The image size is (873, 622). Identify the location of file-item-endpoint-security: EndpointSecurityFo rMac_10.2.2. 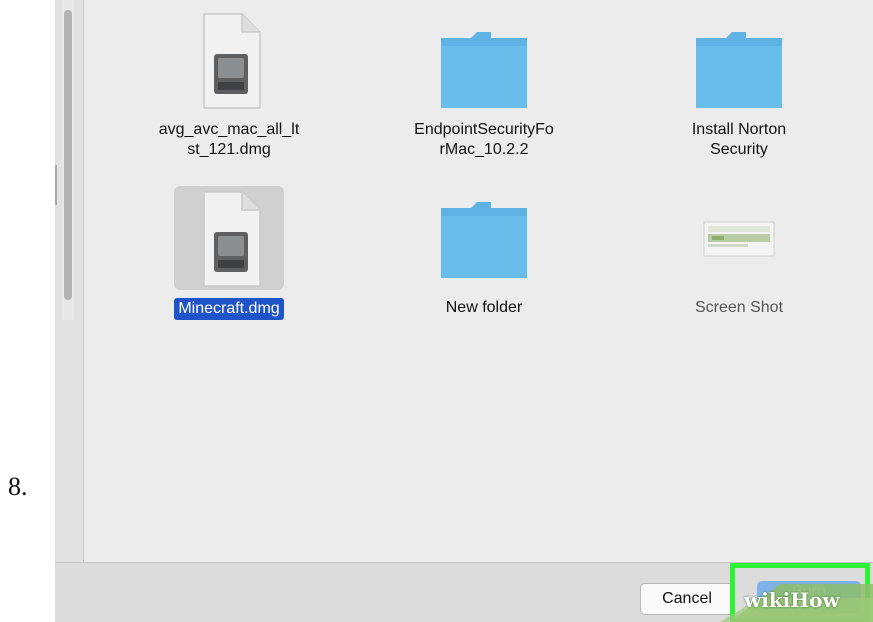
(484, 84).